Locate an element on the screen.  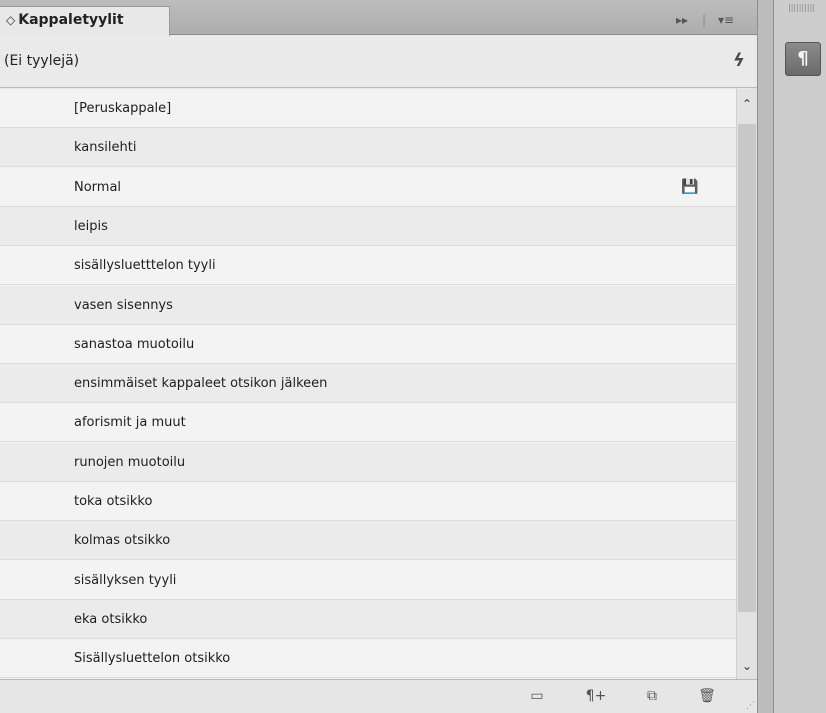
current-style-bar: (Ei tyylejä) ϟ is located at coordinates (378, 62).